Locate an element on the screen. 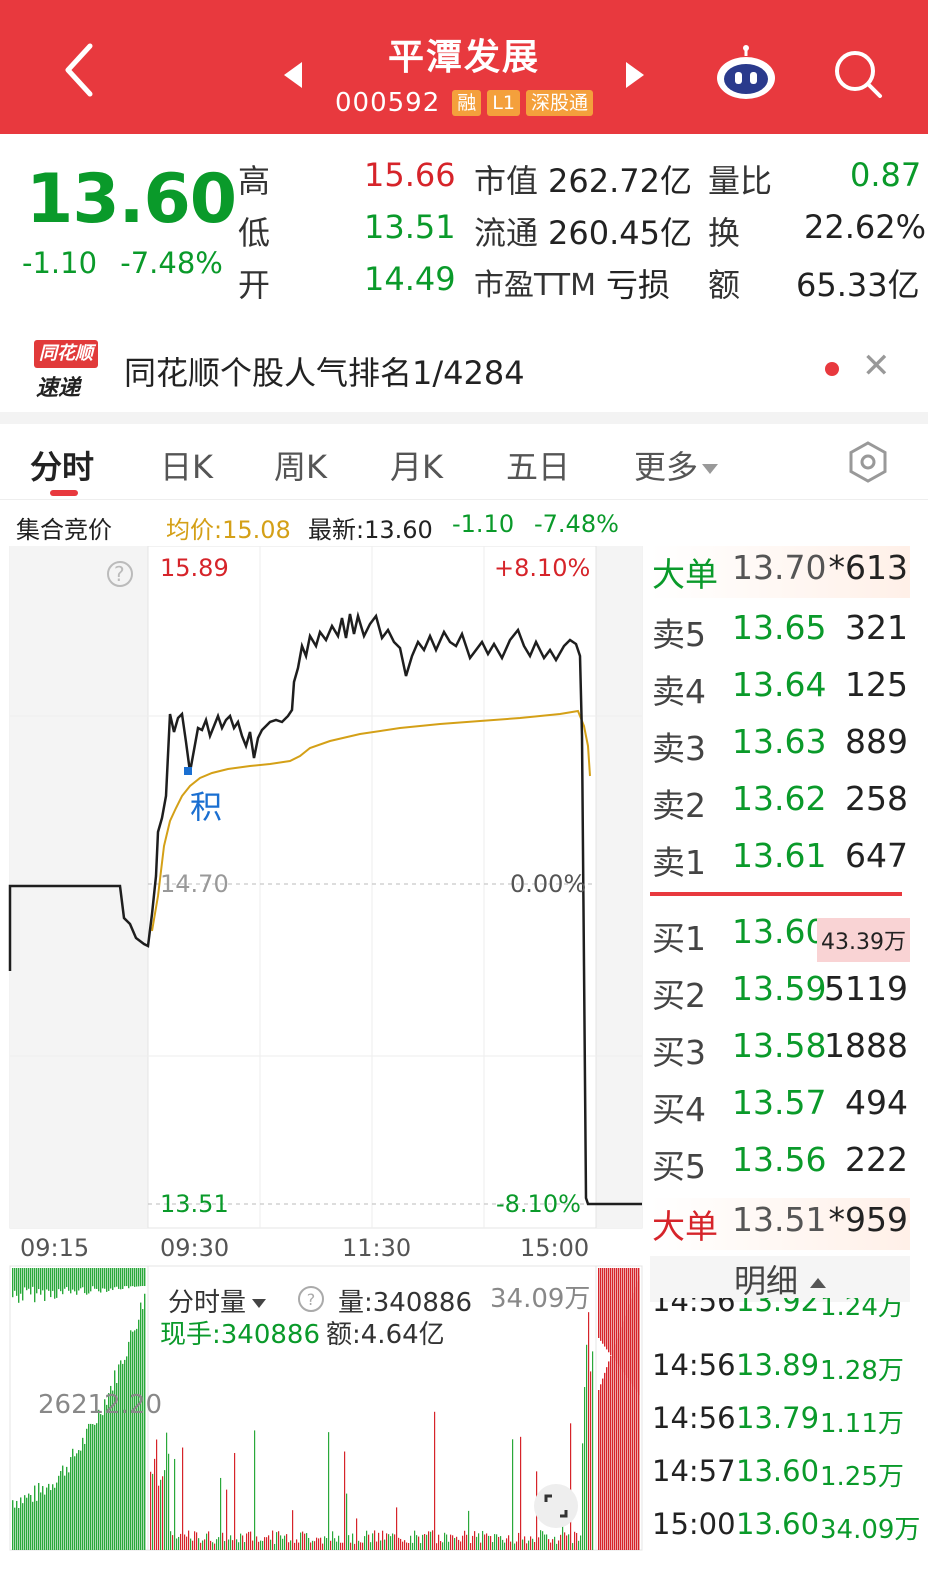 This screenshot has height=1592, width=928. settings-hexagon-icon is located at coordinates (868, 462).